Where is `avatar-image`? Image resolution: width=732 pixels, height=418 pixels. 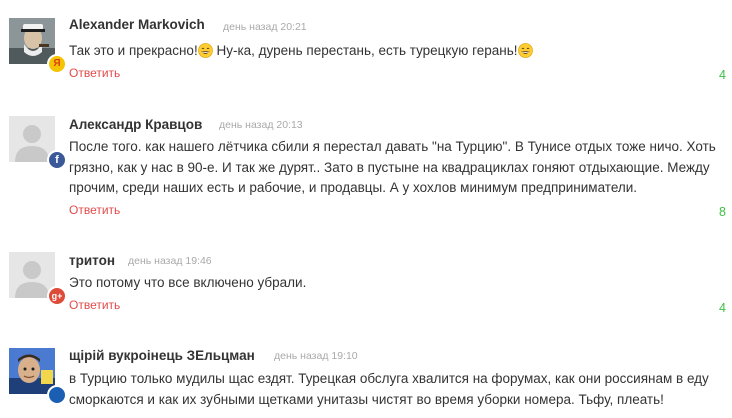
avatar-image is located at coordinates (32, 371).